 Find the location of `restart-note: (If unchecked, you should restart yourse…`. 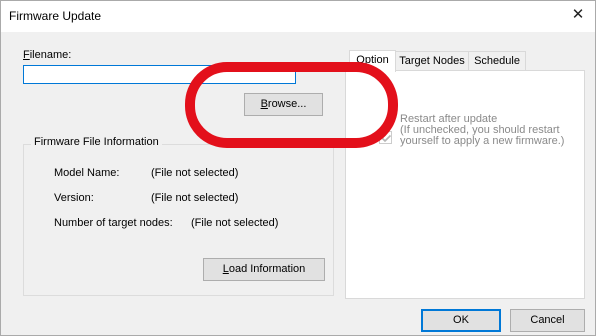

restart-note: (If unchecked, you should restart yourse… is located at coordinates (482, 135).